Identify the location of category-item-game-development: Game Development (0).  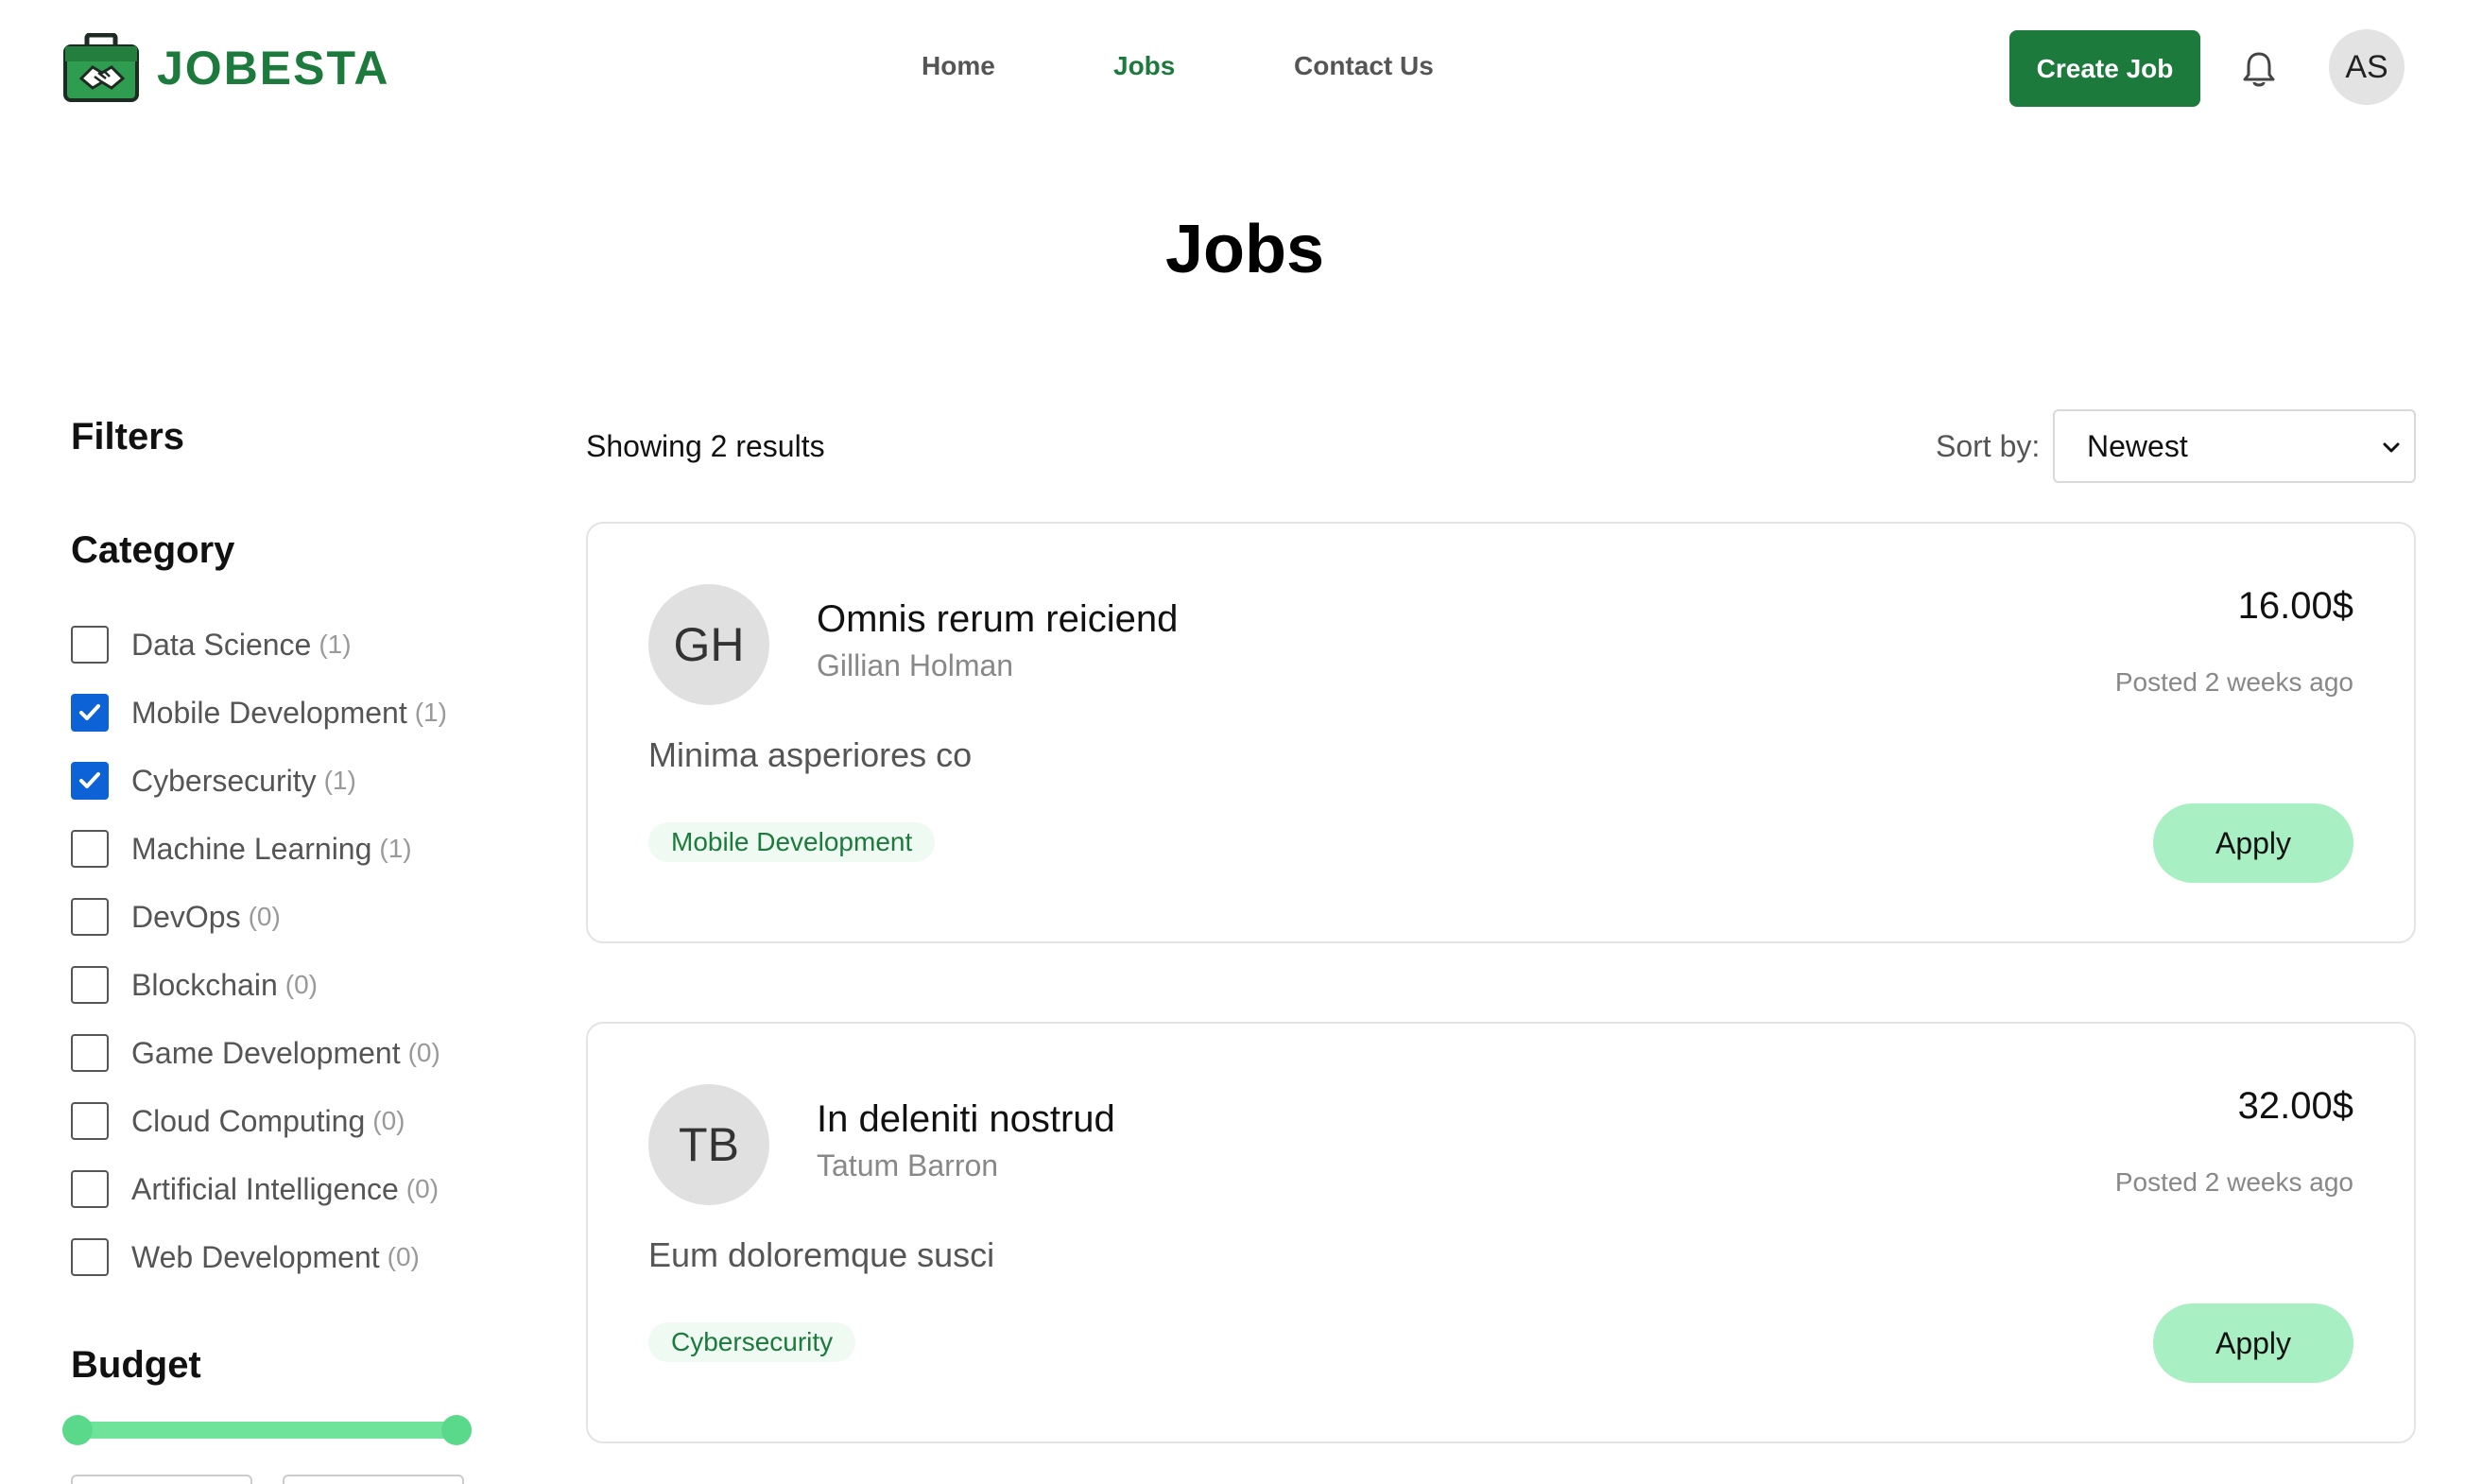
(255, 1053).